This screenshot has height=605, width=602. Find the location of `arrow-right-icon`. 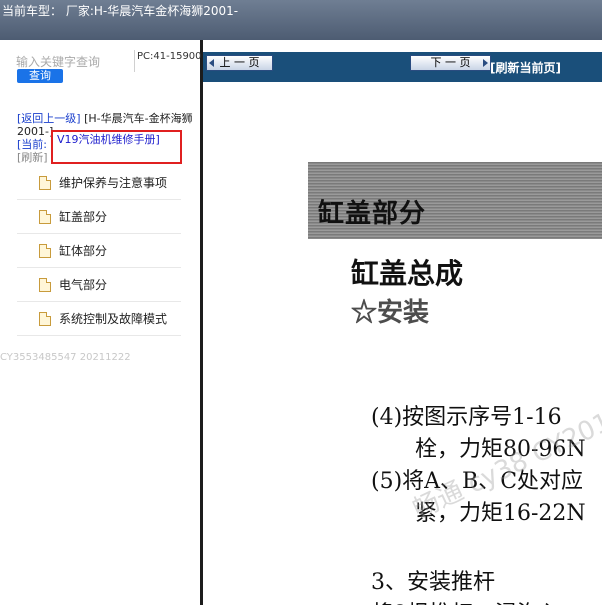

arrow-right-icon is located at coordinates (485, 63).